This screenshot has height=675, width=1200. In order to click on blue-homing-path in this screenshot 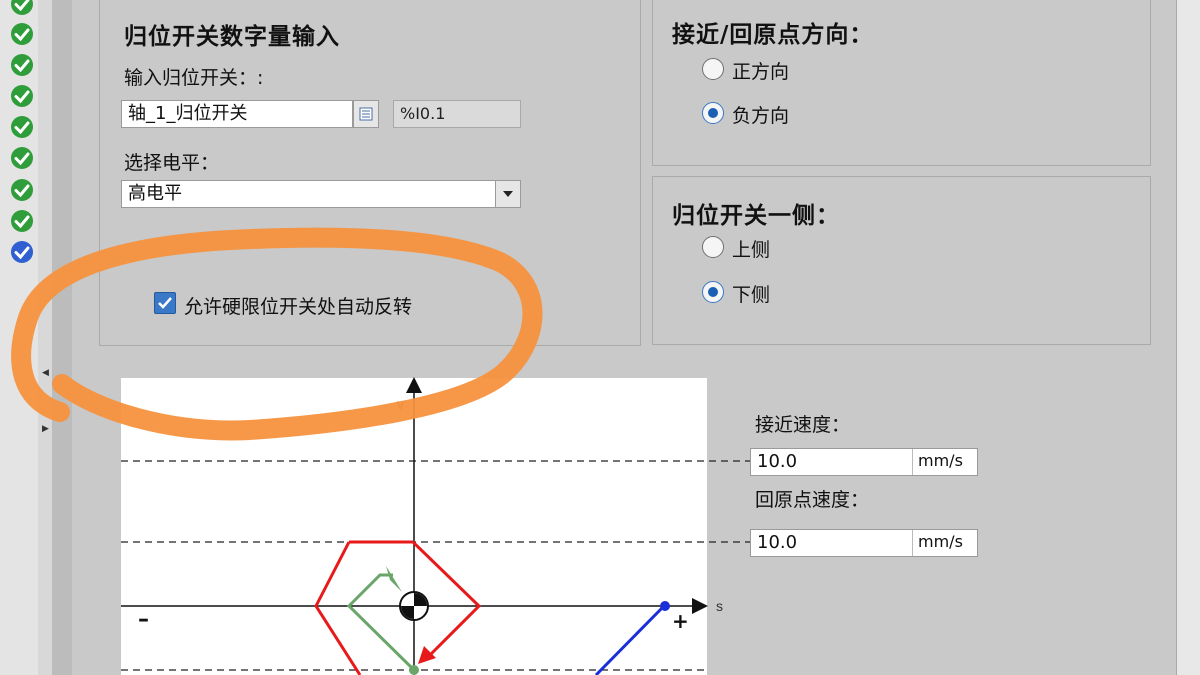, I will do `click(630, 639)`.